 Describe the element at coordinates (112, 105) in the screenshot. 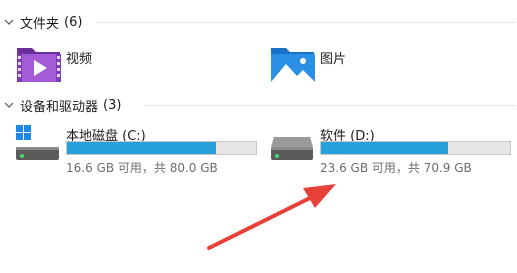

I see `section-count-drives: (3)` at that location.